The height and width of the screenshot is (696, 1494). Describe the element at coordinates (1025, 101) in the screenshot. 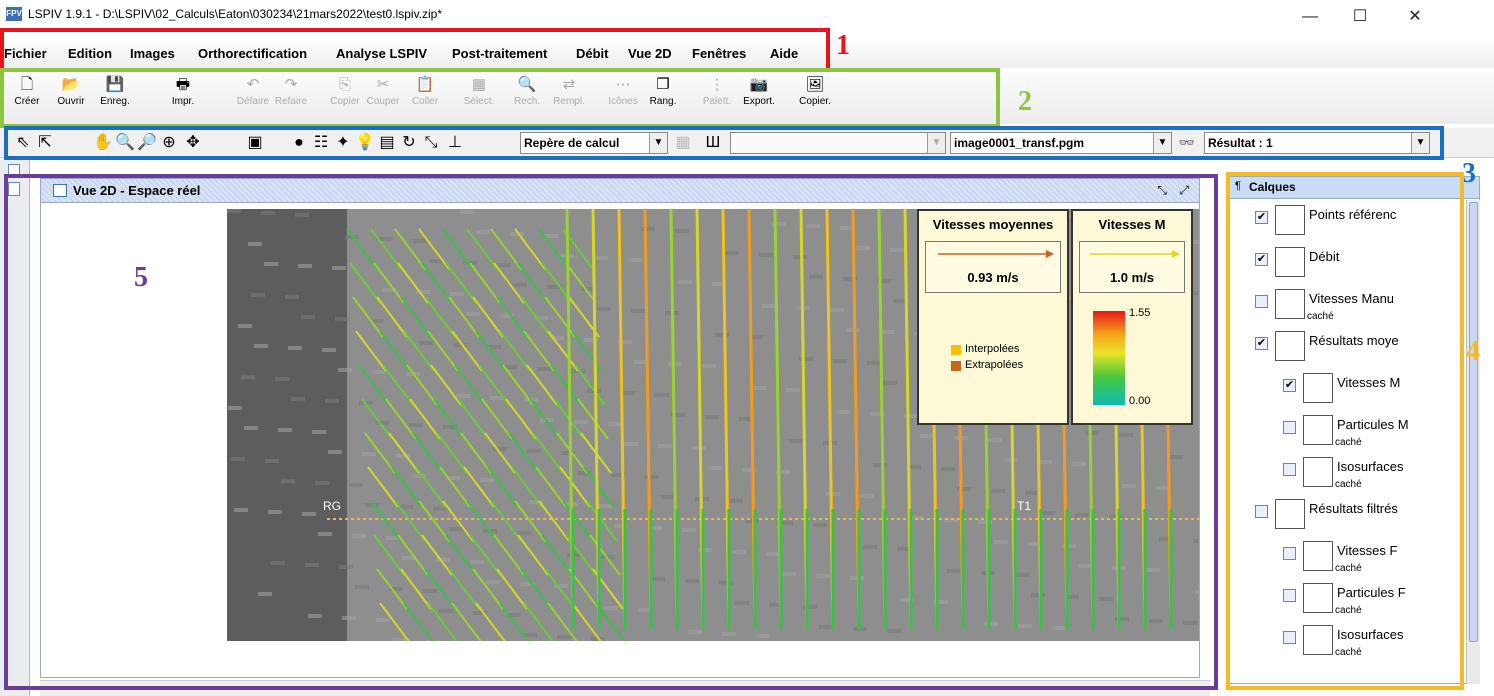

I see `annotation-number-2: 2` at that location.